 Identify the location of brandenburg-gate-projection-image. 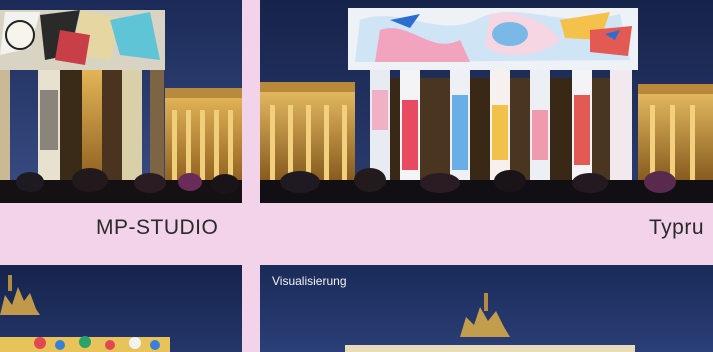
(121, 308).